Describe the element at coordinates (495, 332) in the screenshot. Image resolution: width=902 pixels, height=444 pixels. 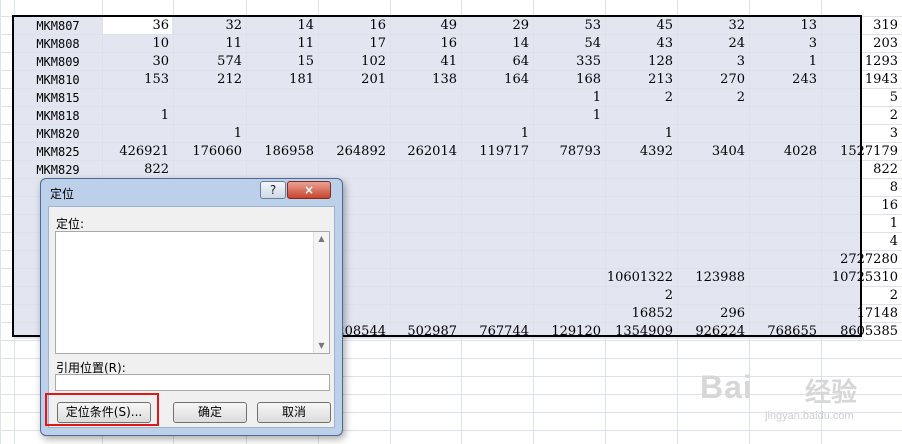
I see `value-cell: 767744` at that location.